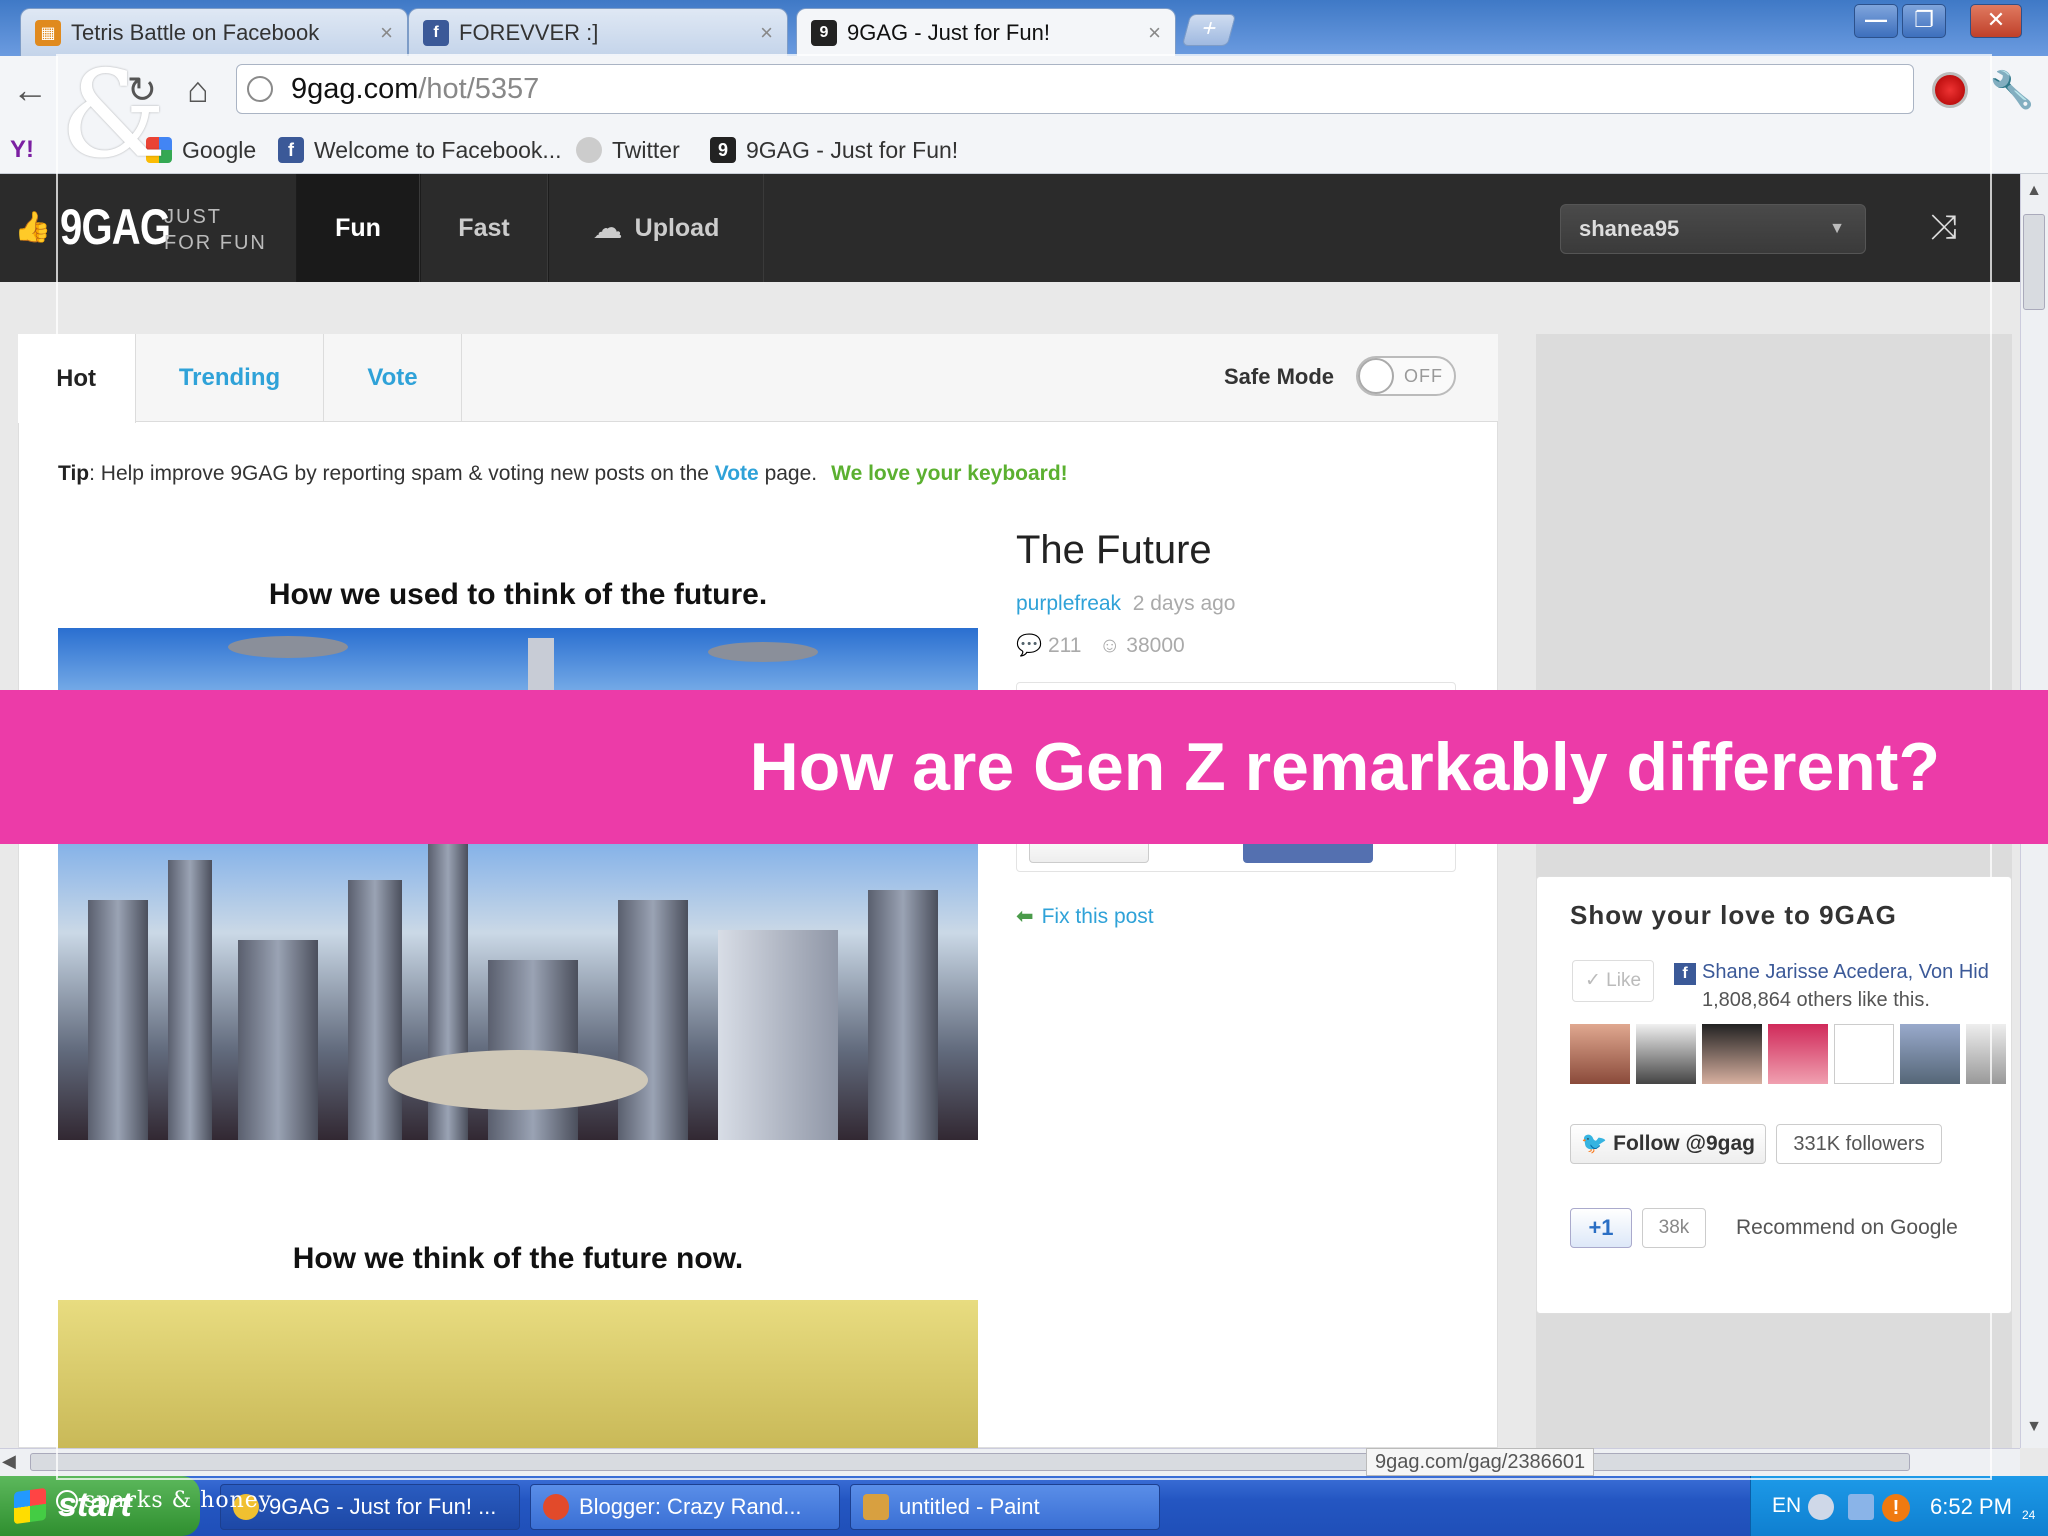 Image resolution: width=2048 pixels, height=1536 pixels. Describe the element at coordinates (1480, 1462) in the screenshot. I see `status-bar-url: 9gag.com/gag/2386601` at that location.